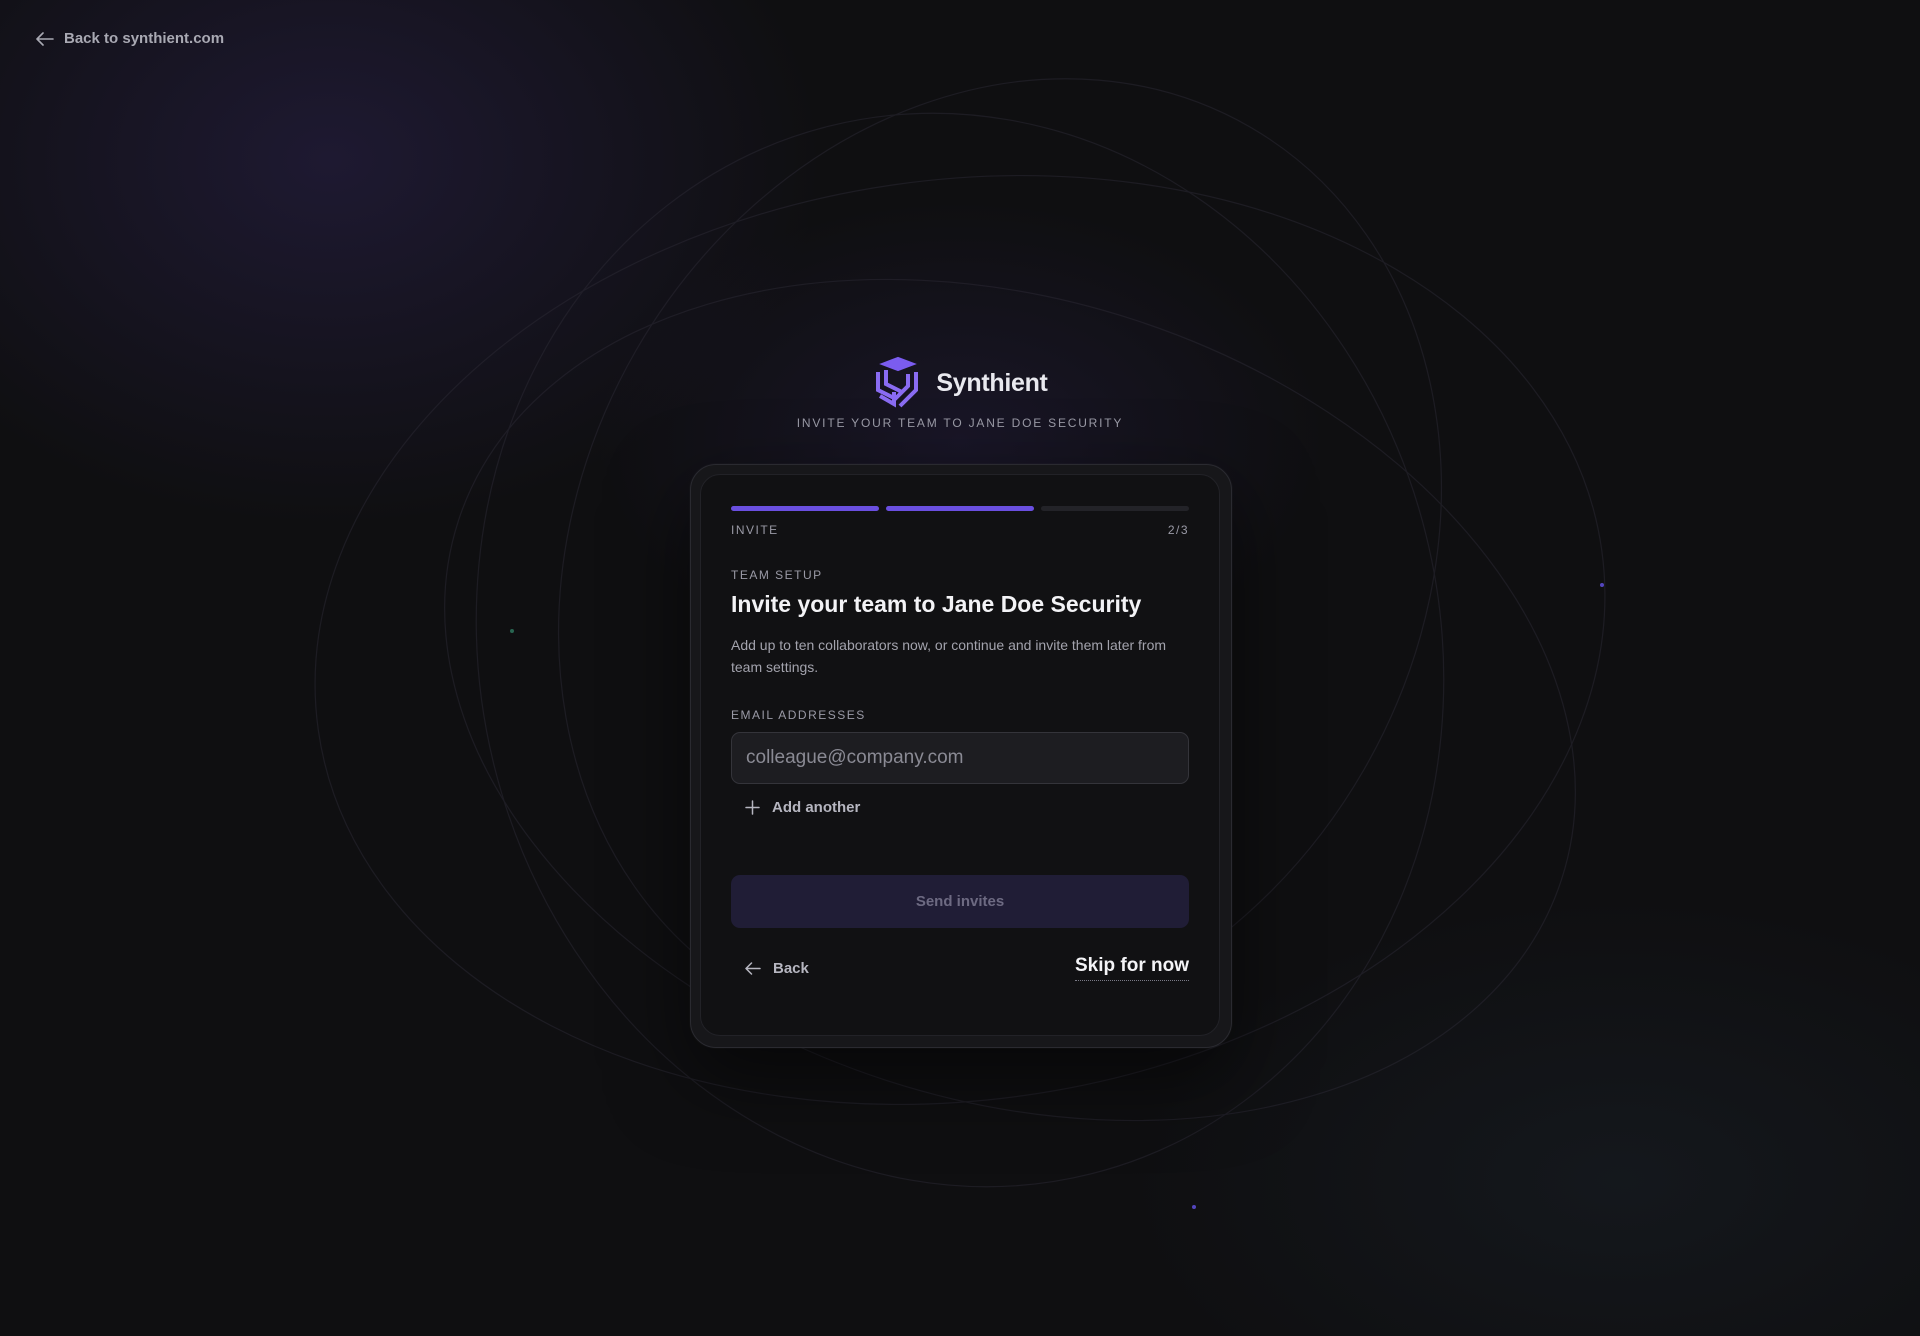  Describe the element at coordinates (791, 968) in the screenshot. I see `back-label: Back` at that location.